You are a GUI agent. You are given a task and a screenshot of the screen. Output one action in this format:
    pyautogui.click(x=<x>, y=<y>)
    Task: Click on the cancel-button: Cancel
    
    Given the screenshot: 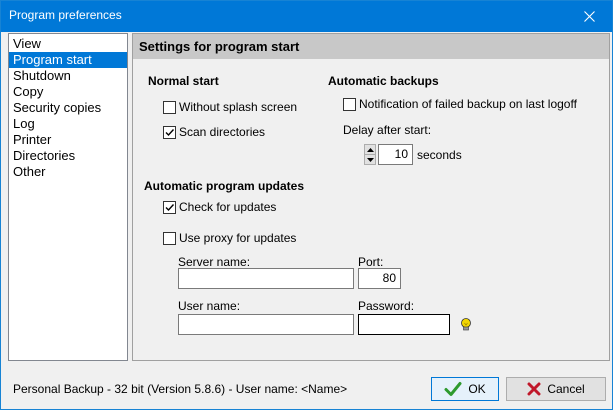 What is the action you would take?
    pyautogui.click(x=556, y=389)
    